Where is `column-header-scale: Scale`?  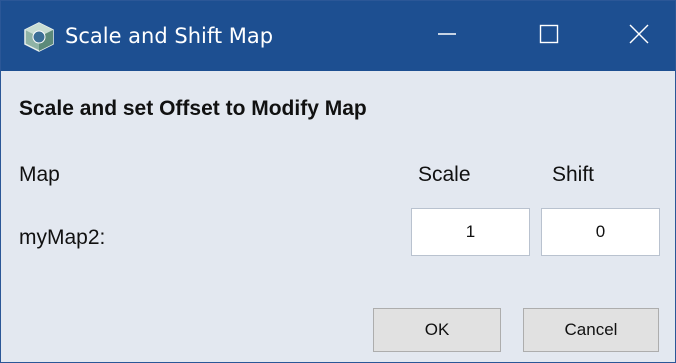 column-header-scale: Scale is located at coordinates (444, 174).